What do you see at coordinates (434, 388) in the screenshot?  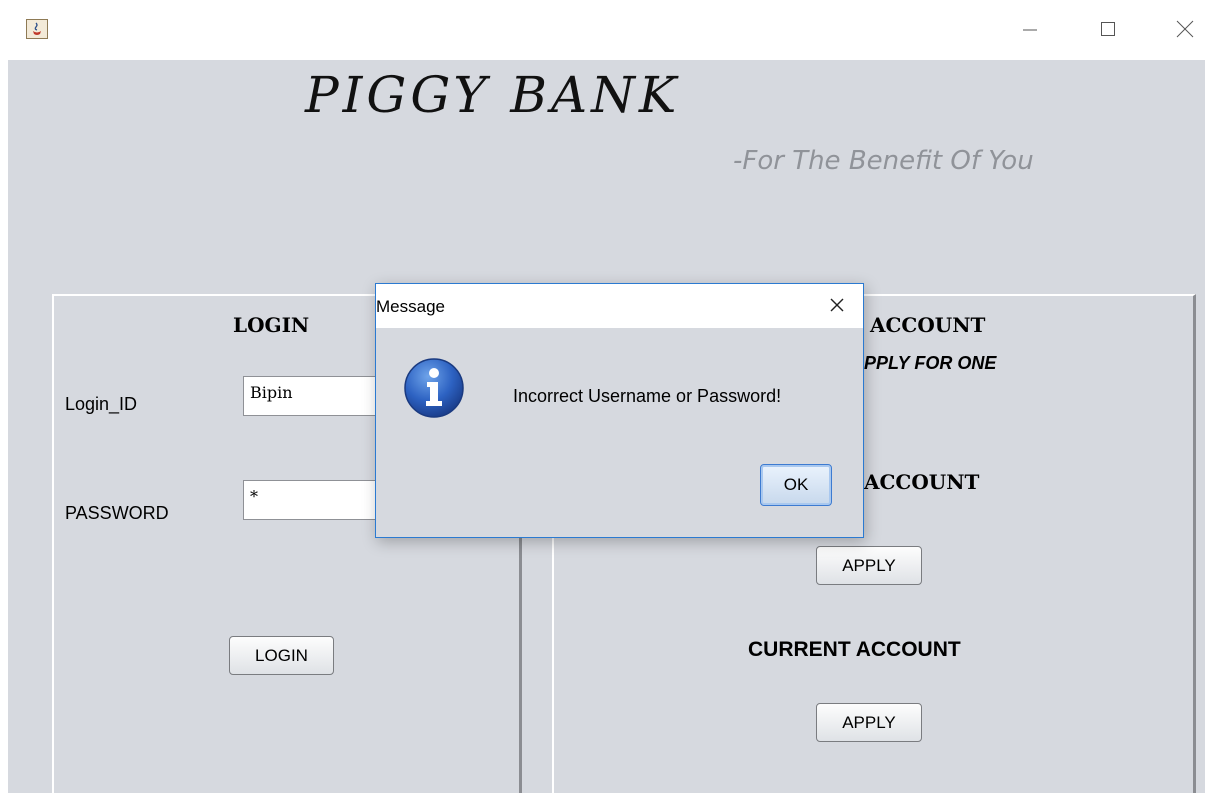 I see `information-icon` at bounding box center [434, 388].